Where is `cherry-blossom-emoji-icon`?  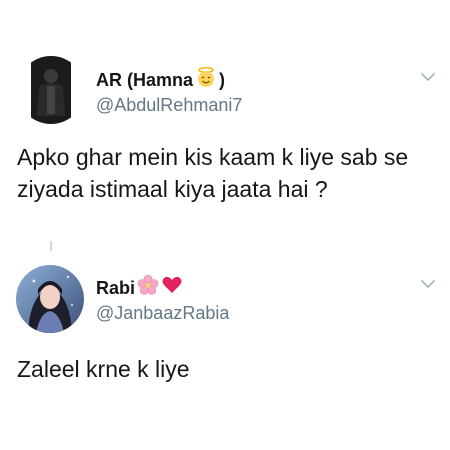
cherry-blossom-emoji-icon is located at coordinates (148, 287).